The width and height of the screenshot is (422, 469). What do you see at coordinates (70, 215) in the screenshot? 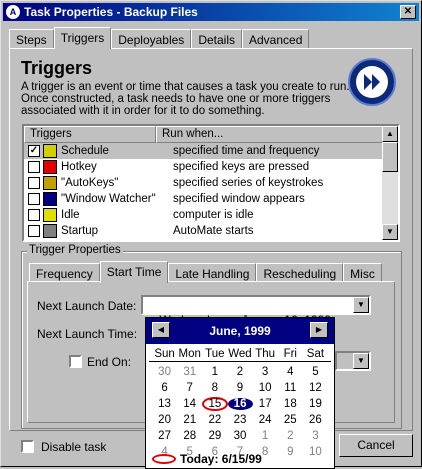
I see `trigger-name: Idle` at bounding box center [70, 215].